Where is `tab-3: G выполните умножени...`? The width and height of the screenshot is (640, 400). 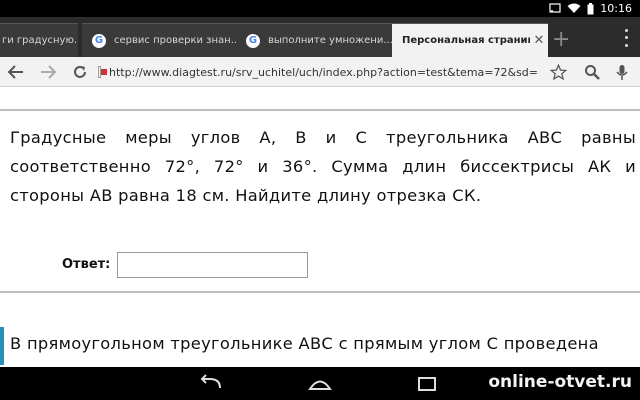 tab-3: G выполните умножени... is located at coordinates (314, 40).